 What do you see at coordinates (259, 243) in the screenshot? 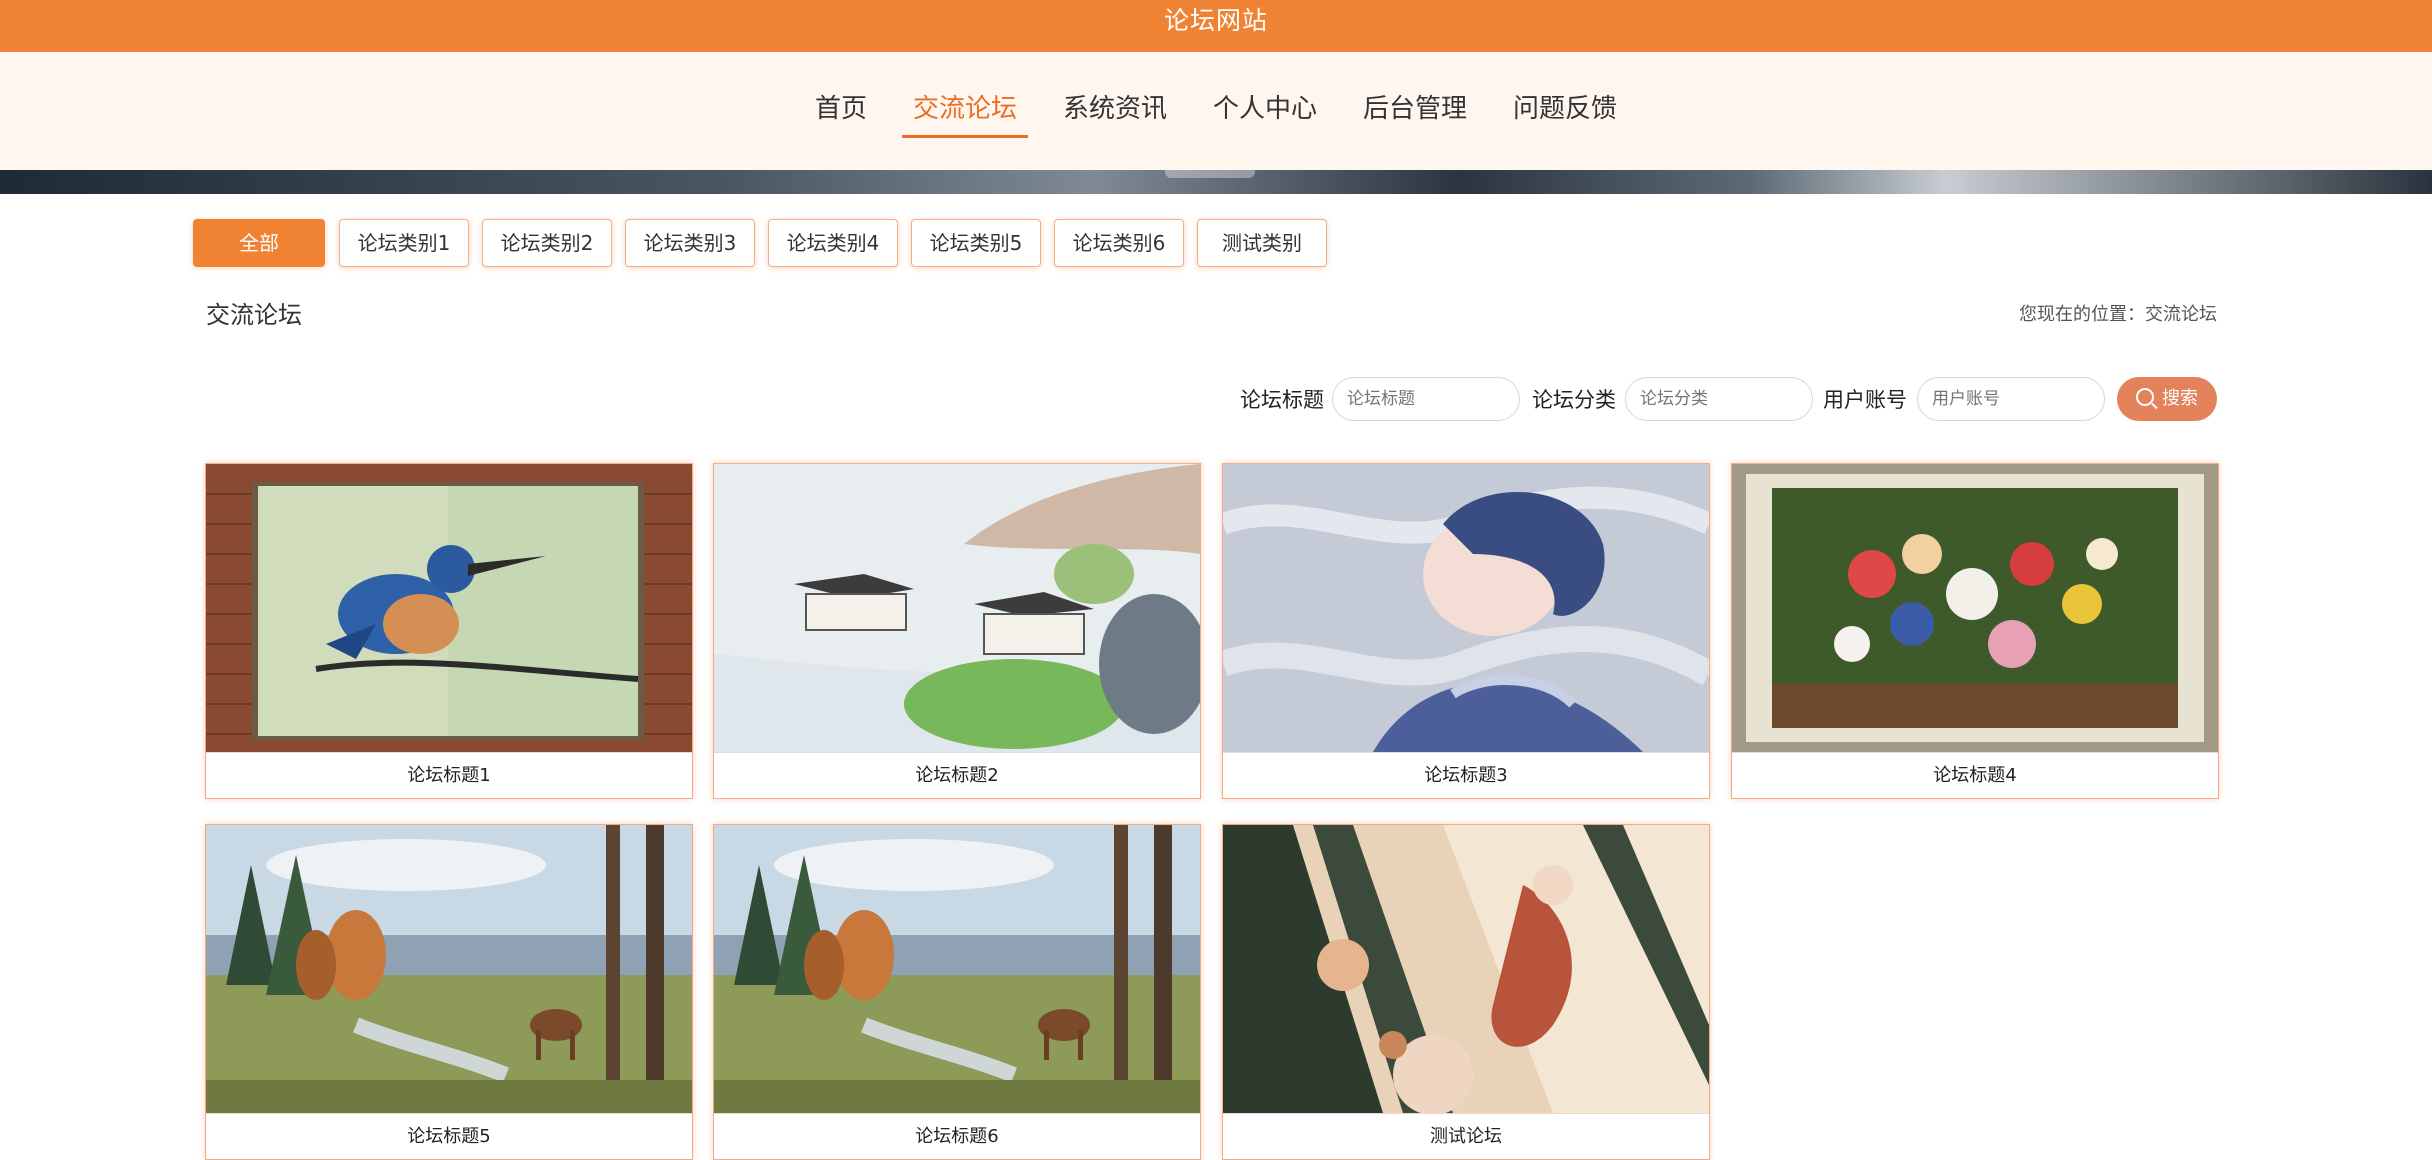
I see `category-all-button: 全部` at bounding box center [259, 243].